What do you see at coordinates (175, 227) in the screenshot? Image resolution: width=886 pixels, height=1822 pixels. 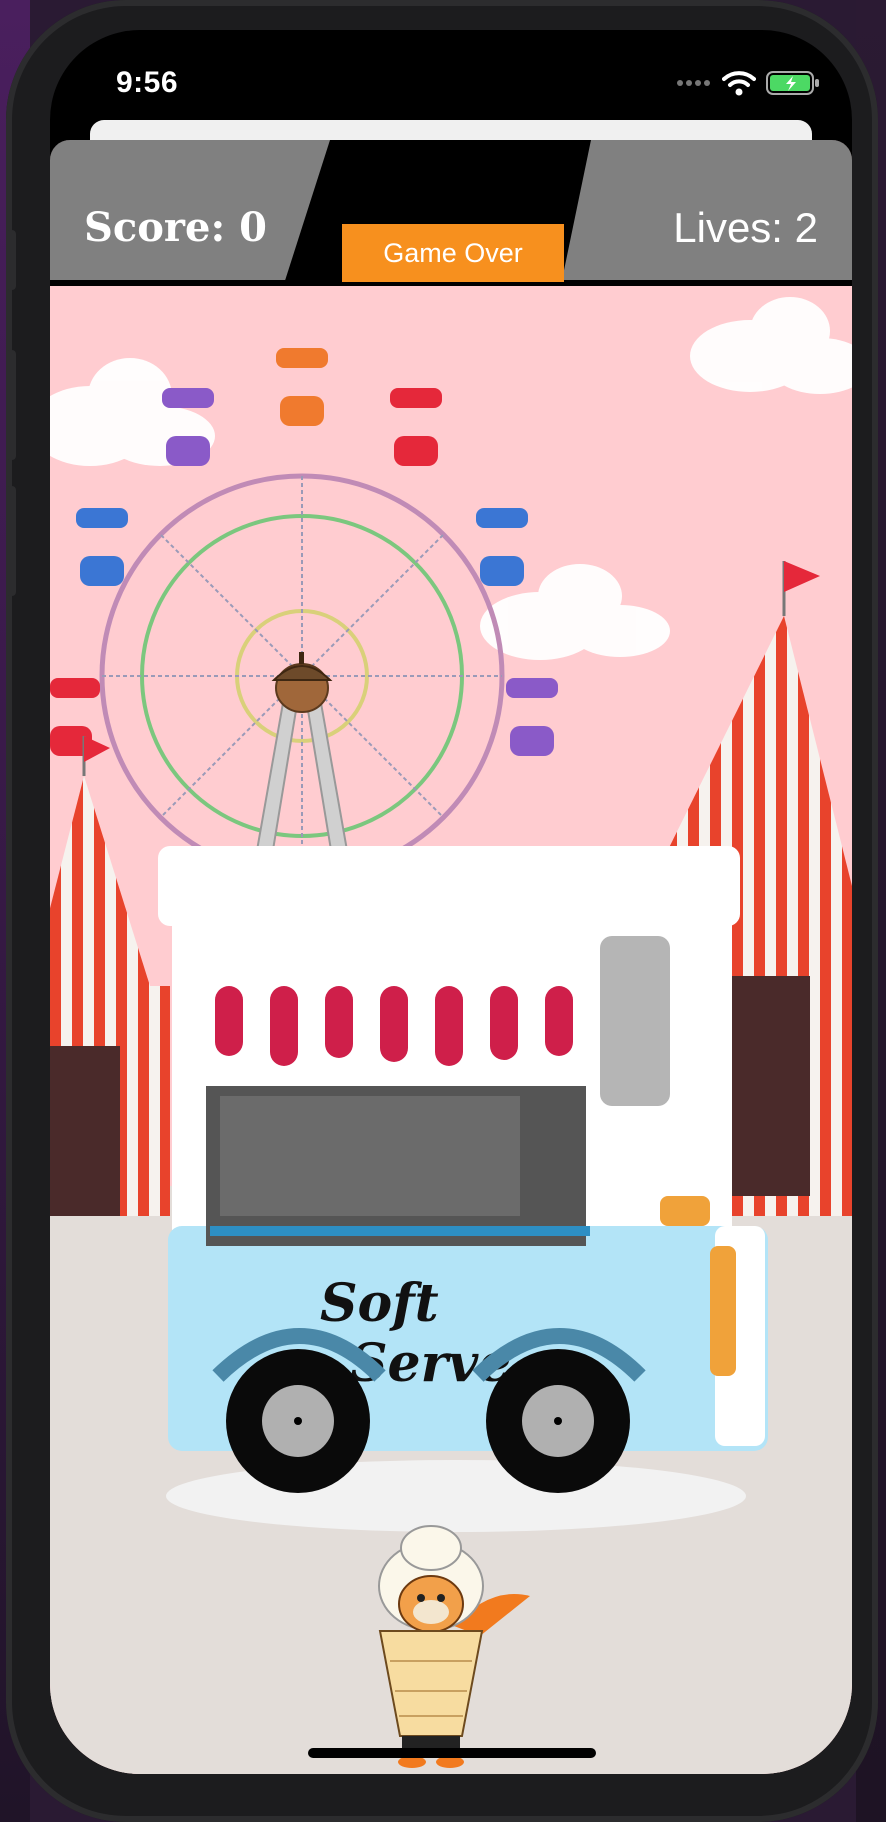 I see `score-label: Score: 0` at bounding box center [175, 227].